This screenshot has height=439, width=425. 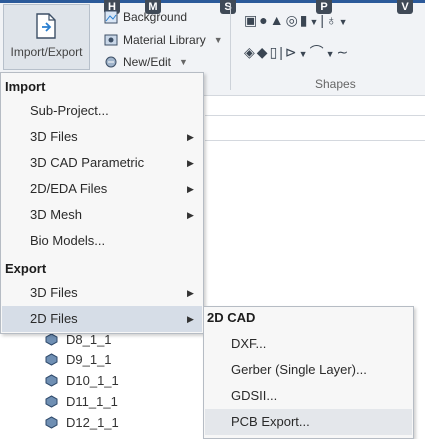 What do you see at coordinates (46, 52) in the screenshot?
I see `import-export-label: Import/Export` at bounding box center [46, 52].